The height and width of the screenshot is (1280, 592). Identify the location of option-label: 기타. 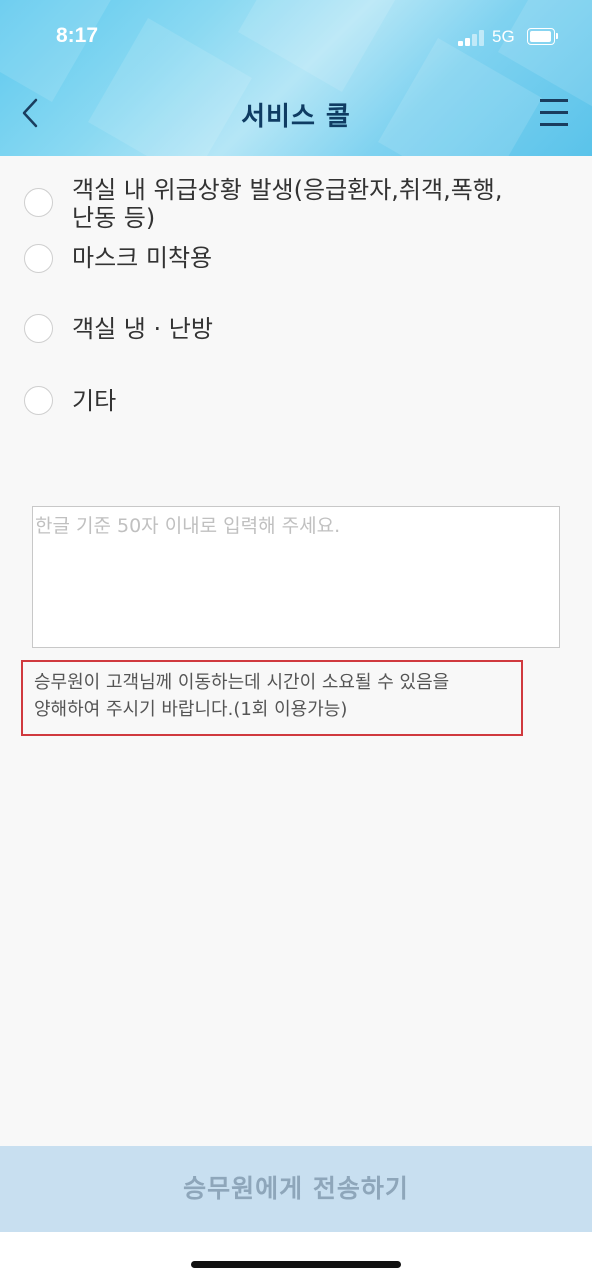
(94, 401).